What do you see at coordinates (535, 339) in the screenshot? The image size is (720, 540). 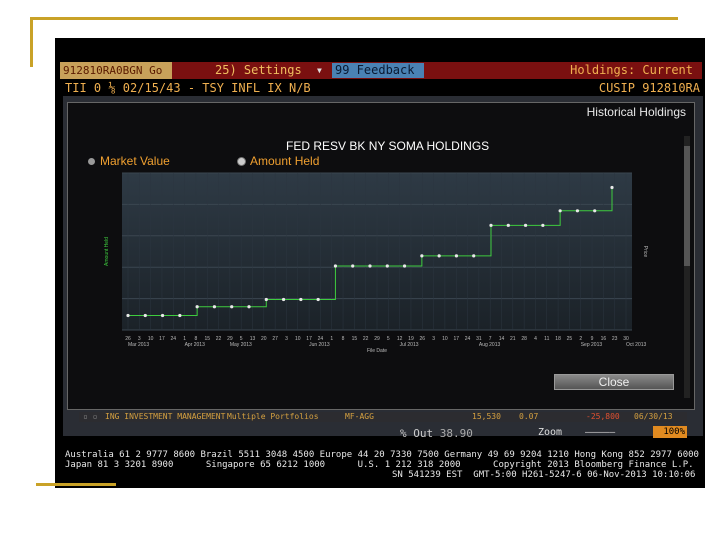 I see `x-tick-label: 4` at bounding box center [535, 339].